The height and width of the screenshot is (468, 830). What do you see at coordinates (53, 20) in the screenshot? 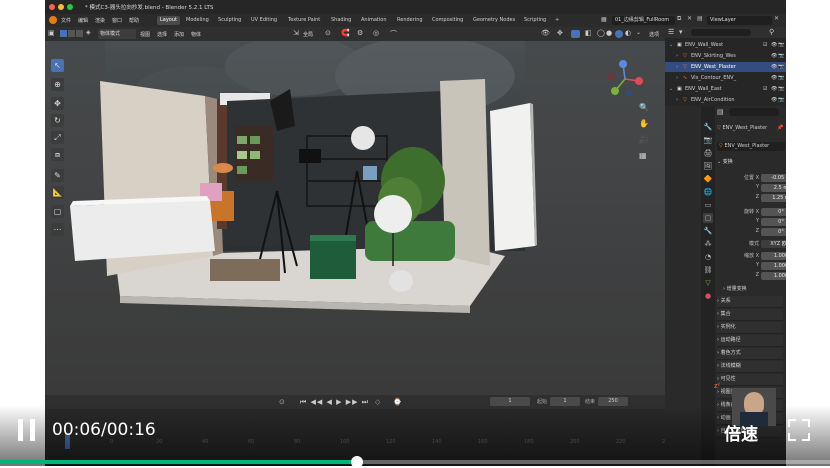
I see `blender-logo-icon` at bounding box center [53, 20].